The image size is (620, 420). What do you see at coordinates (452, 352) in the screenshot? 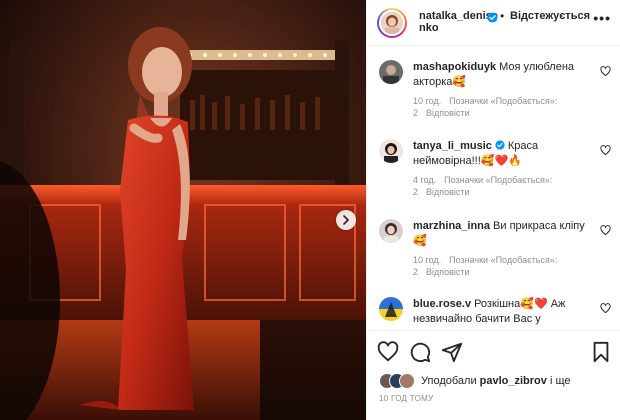
I see `share-icon` at bounding box center [452, 352].